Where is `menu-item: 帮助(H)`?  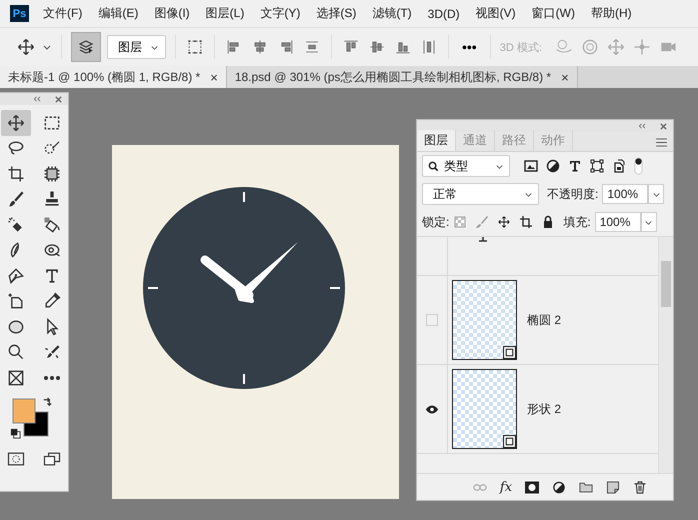 menu-item: 帮助(H) is located at coordinates (611, 13).